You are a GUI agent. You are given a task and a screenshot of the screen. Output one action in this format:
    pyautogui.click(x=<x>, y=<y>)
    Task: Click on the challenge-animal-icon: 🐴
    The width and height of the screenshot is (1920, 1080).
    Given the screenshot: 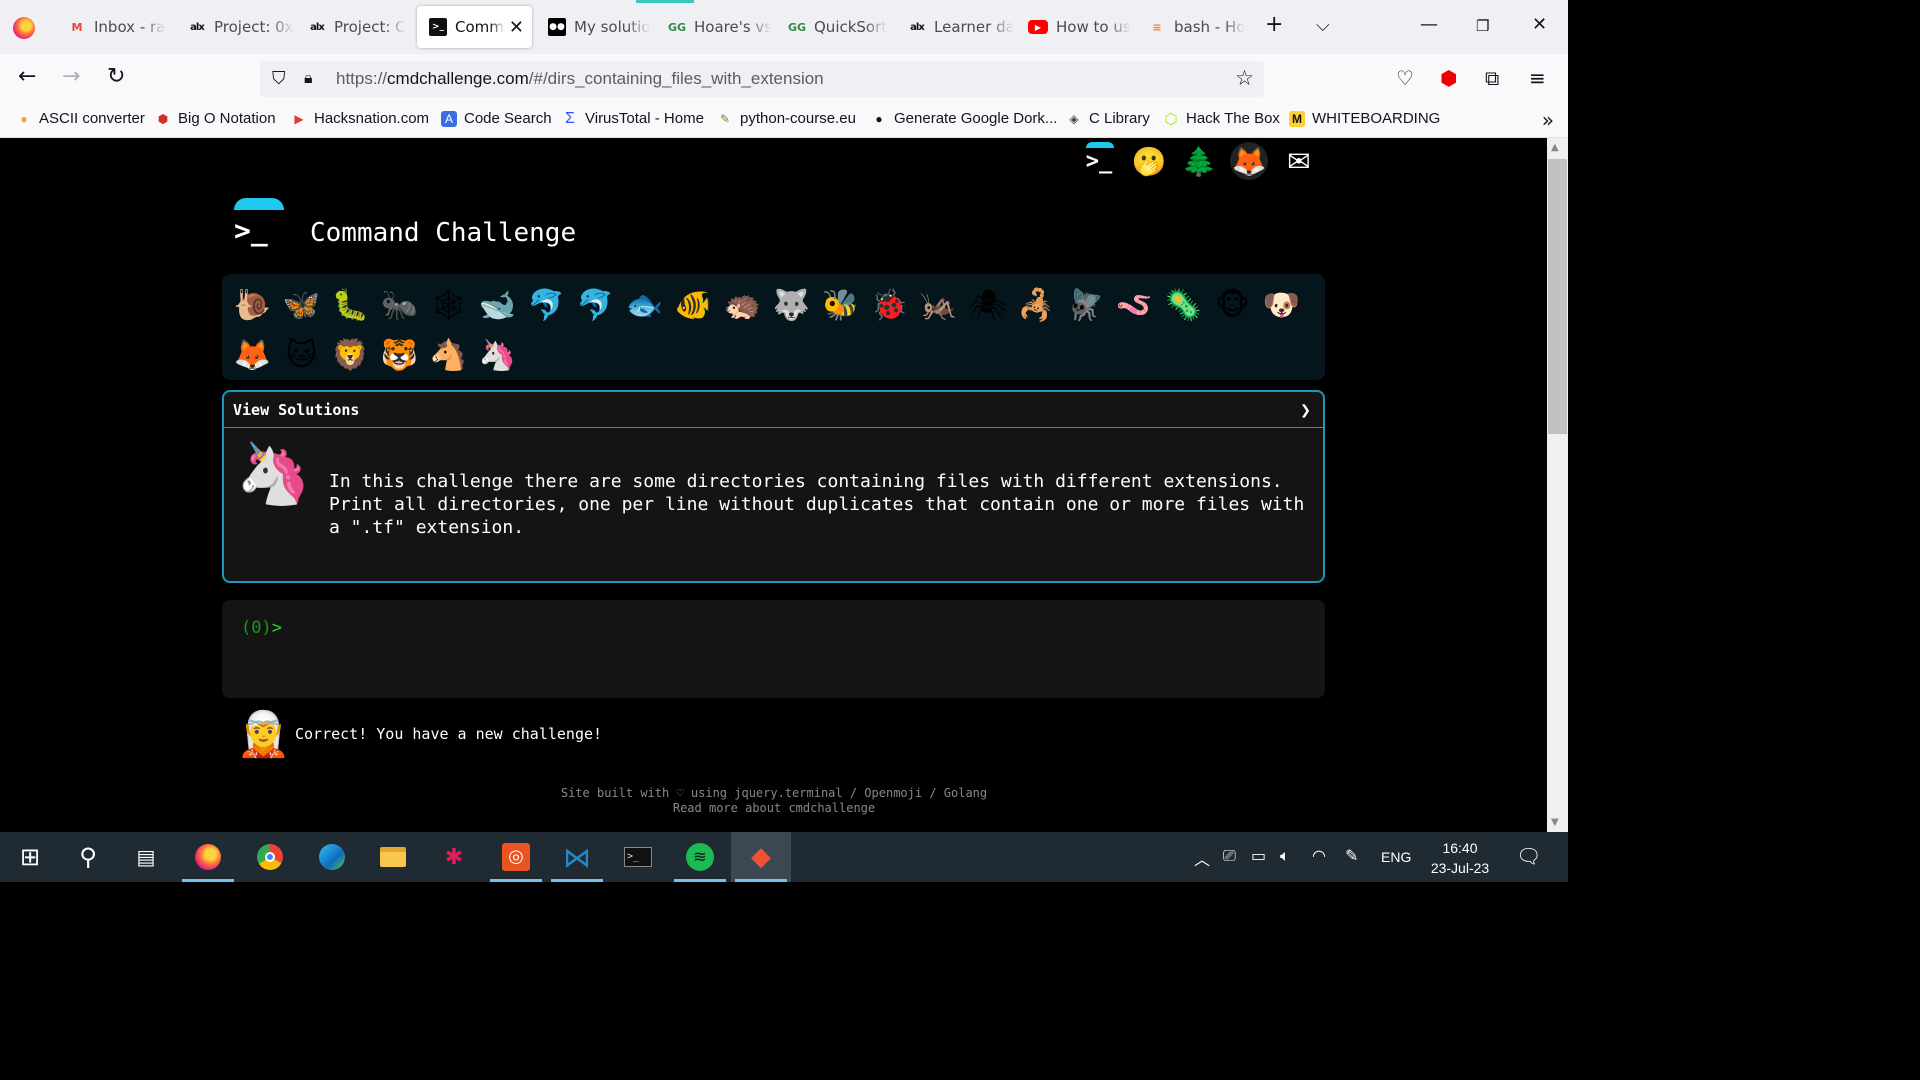 What is the action you would take?
    pyautogui.click(x=448, y=355)
    